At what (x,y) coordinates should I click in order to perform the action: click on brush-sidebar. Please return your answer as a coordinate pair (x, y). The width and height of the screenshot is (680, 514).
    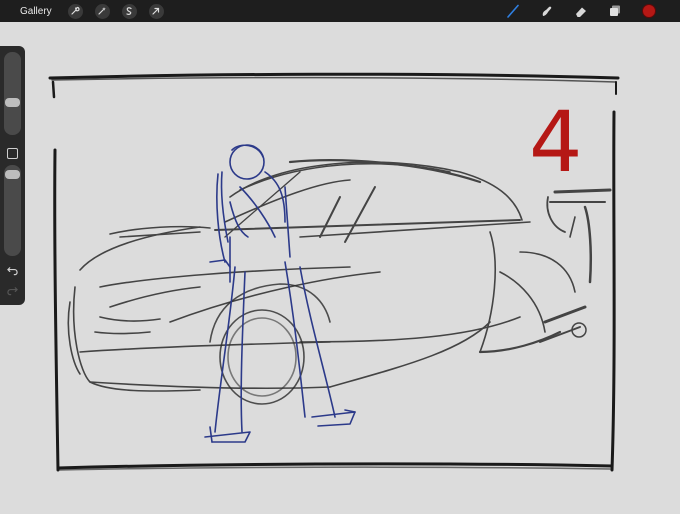
    Looking at the image, I should click on (12, 175).